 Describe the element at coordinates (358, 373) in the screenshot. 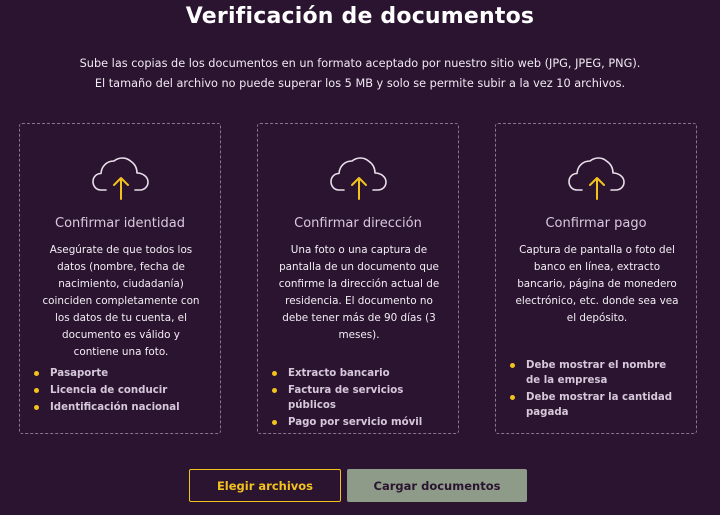

I see `list-item: Extracto bancario` at that location.